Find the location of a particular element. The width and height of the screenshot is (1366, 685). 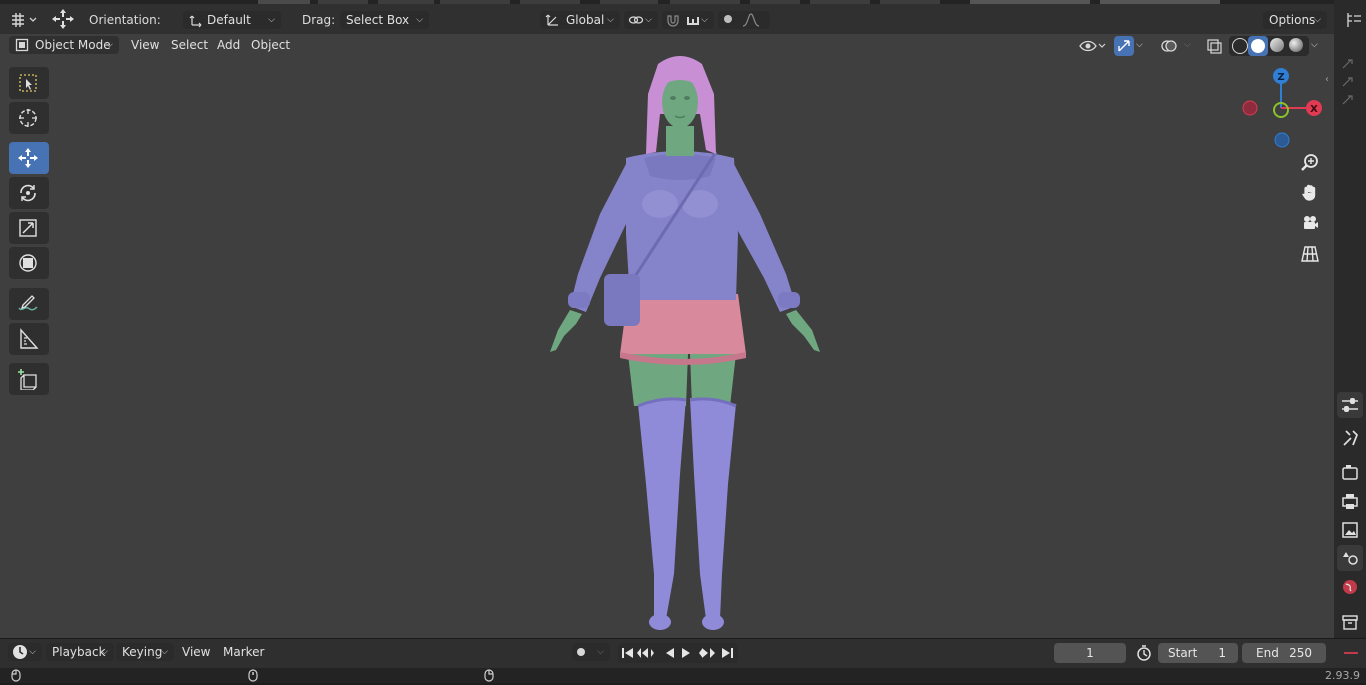

output-properties-tab is located at coordinates (1350, 502).